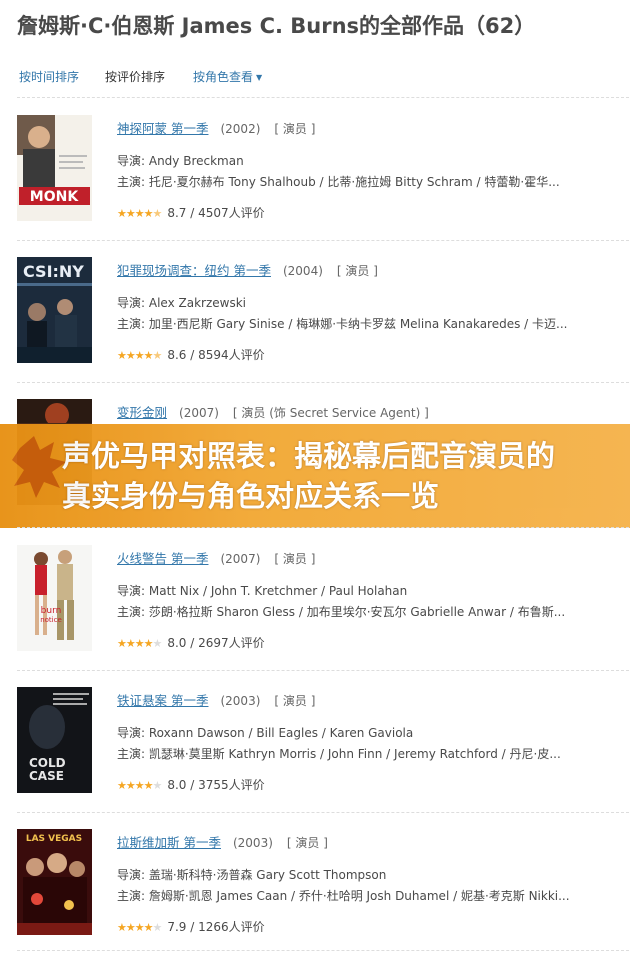 The width and height of the screenshot is (630, 954). Describe the element at coordinates (302, 271) in the screenshot. I see `year: (2004)` at that location.